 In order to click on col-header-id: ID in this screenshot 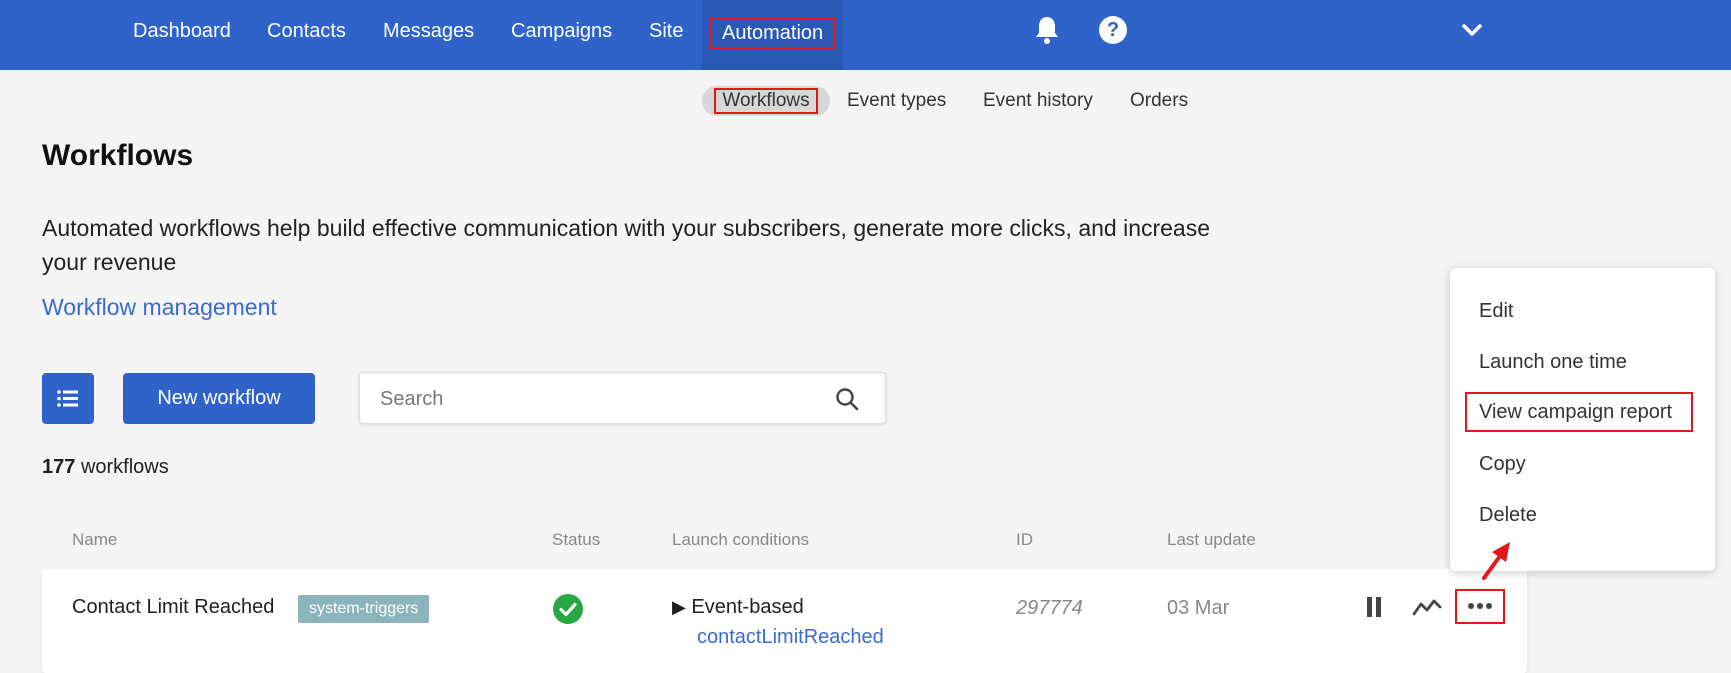, I will do `click(1024, 540)`.